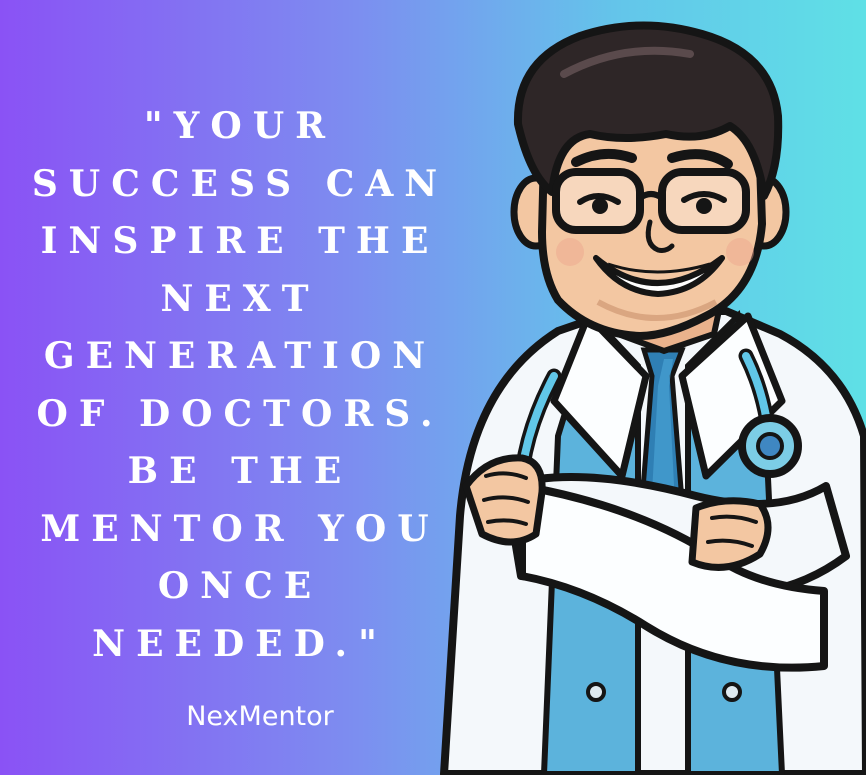  What do you see at coordinates (240, 586) in the screenshot?
I see `quote-line-9: ONCE` at bounding box center [240, 586].